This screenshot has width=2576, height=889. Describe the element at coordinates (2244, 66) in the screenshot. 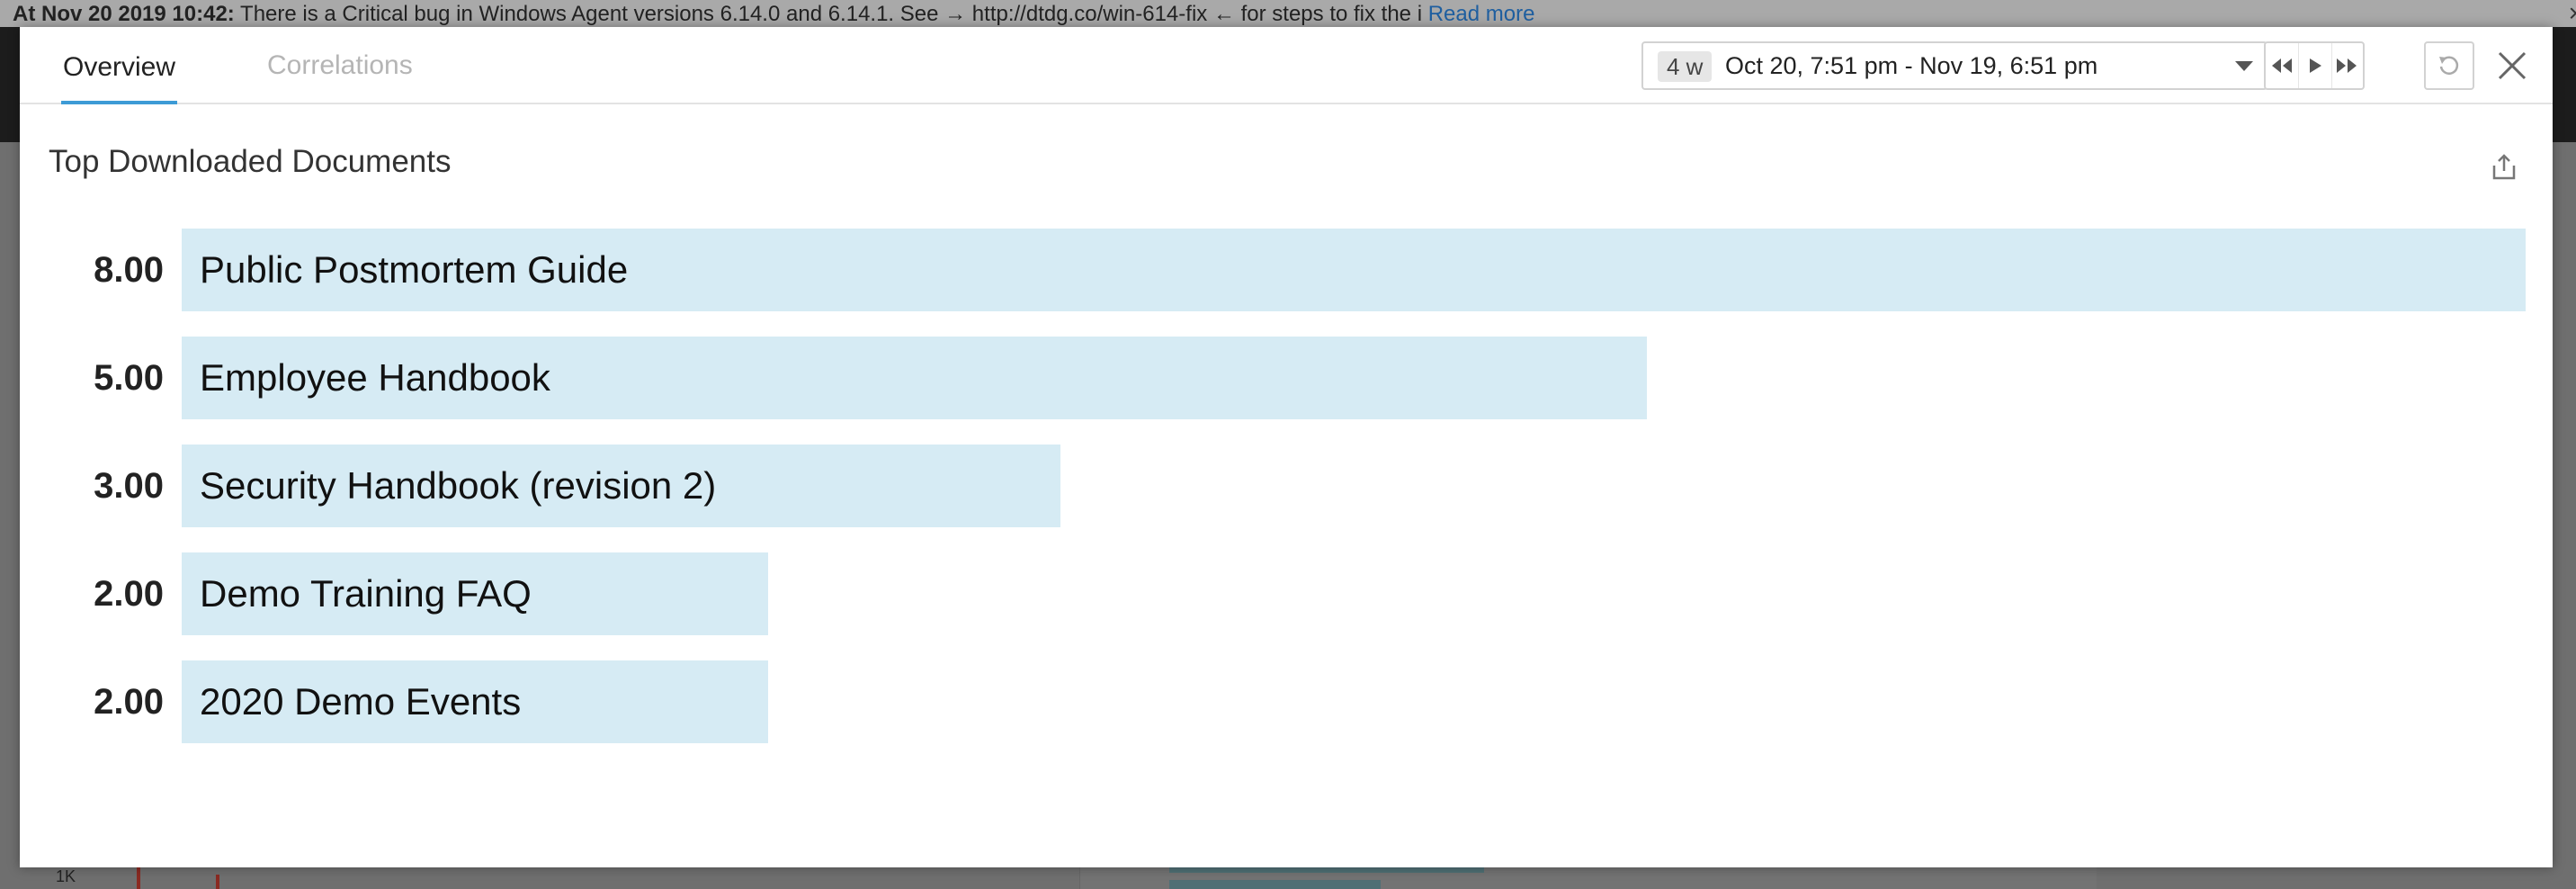

I see `chevron-down-icon` at that location.